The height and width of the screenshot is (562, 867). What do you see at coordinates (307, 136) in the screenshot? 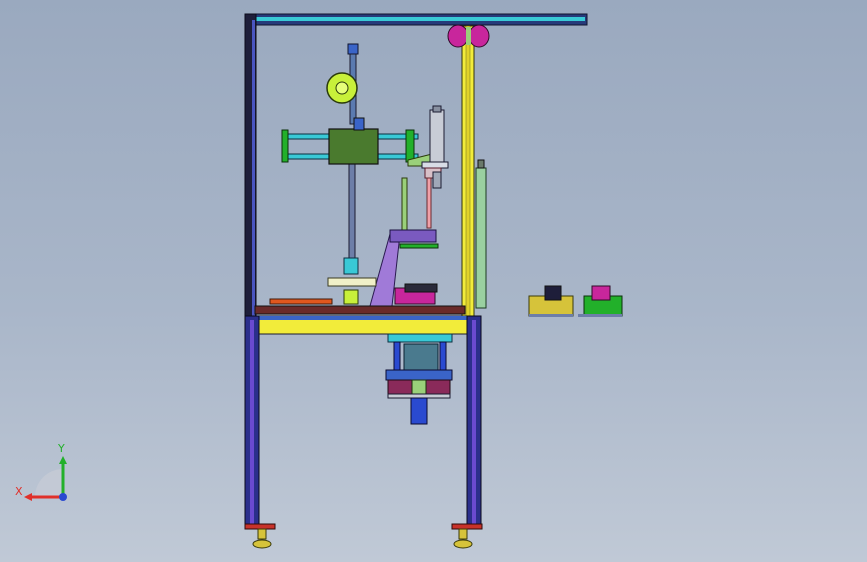
I see `rail-top-left` at bounding box center [307, 136].